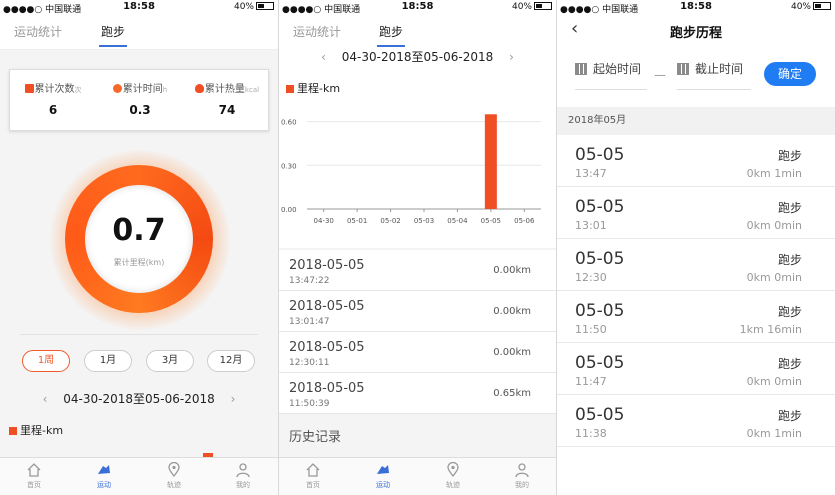  What do you see at coordinates (417, 270) in the screenshot?
I see `record-row: 2018-05-05 13:47:22 0.00km` at bounding box center [417, 270].